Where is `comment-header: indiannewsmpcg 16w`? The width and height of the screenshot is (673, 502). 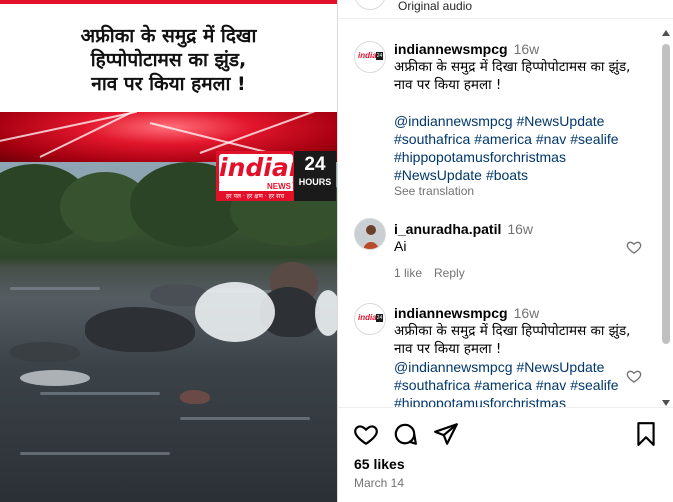
comment-header: indiannewsmpcg 16w is located at coordinates (466, 313).